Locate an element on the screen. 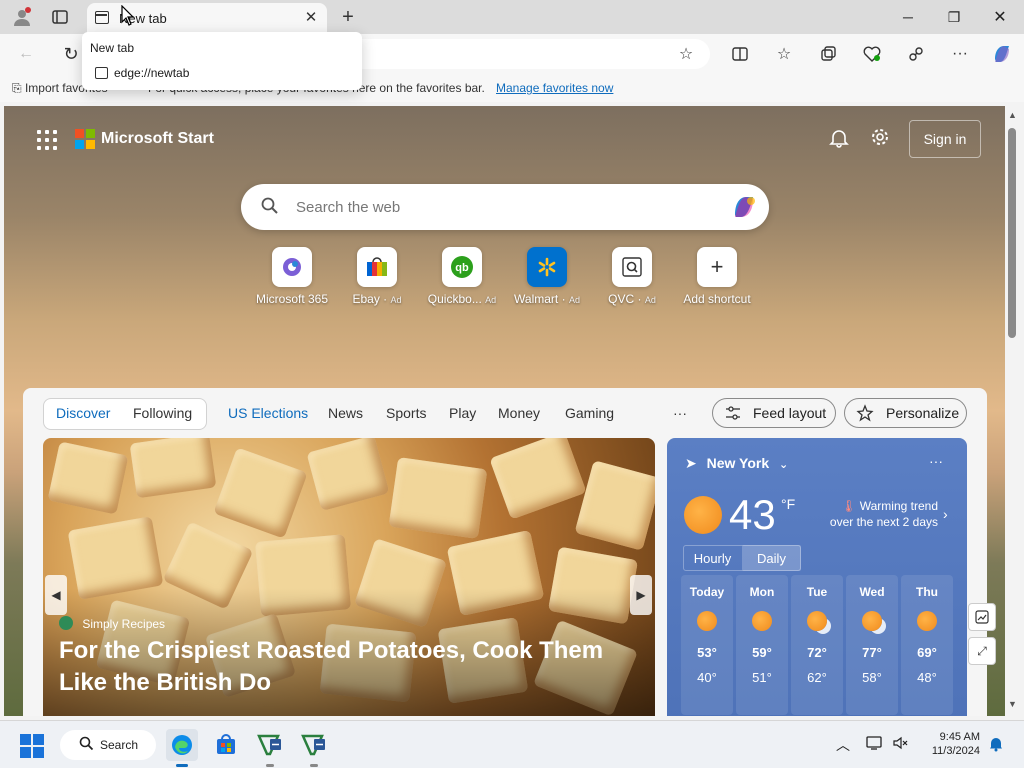 The image size is (1024, 768). taskbar-search-label: Search is located at coordinates (119, 745).